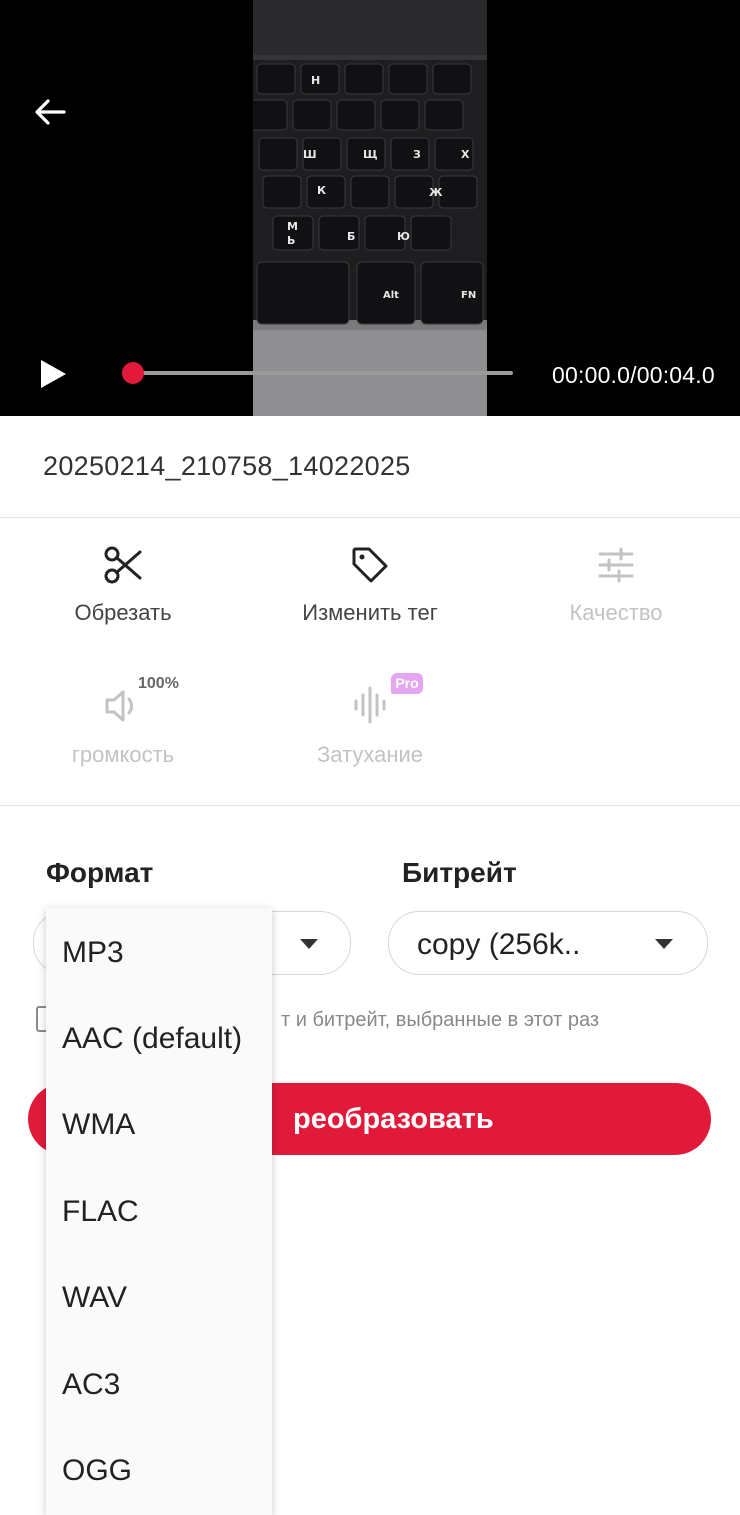 This screenshot has height=1515, width=740. What do you see at coordinates (123, 728) in the screenshot?
I see `volume-tool-button: громкость` at bounding box center [123, 728].